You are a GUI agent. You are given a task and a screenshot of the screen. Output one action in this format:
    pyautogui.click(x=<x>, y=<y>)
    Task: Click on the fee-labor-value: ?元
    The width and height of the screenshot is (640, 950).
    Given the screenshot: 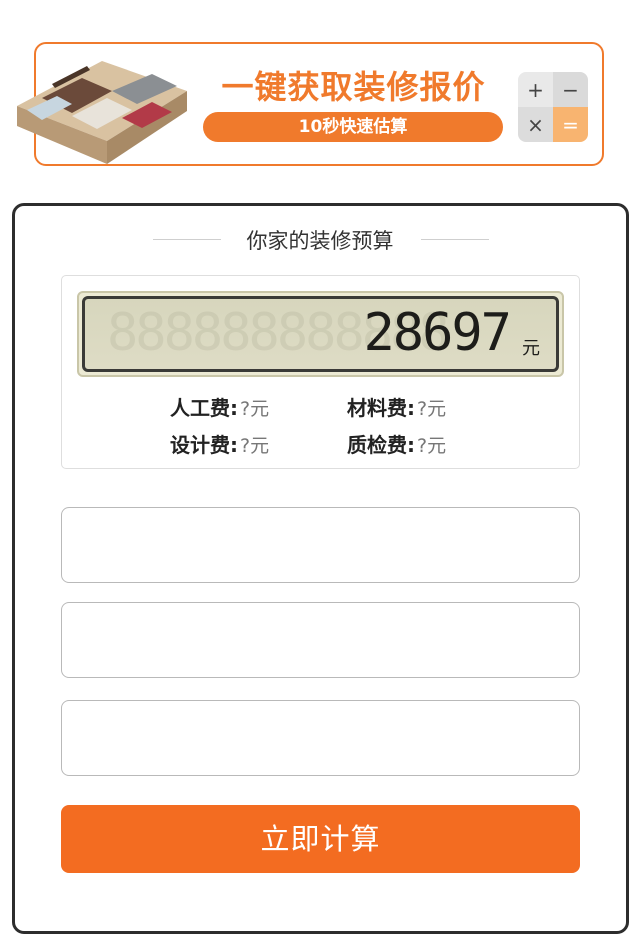 What is the action you would take?
    pyautogui.click(x=255, y=409)
    